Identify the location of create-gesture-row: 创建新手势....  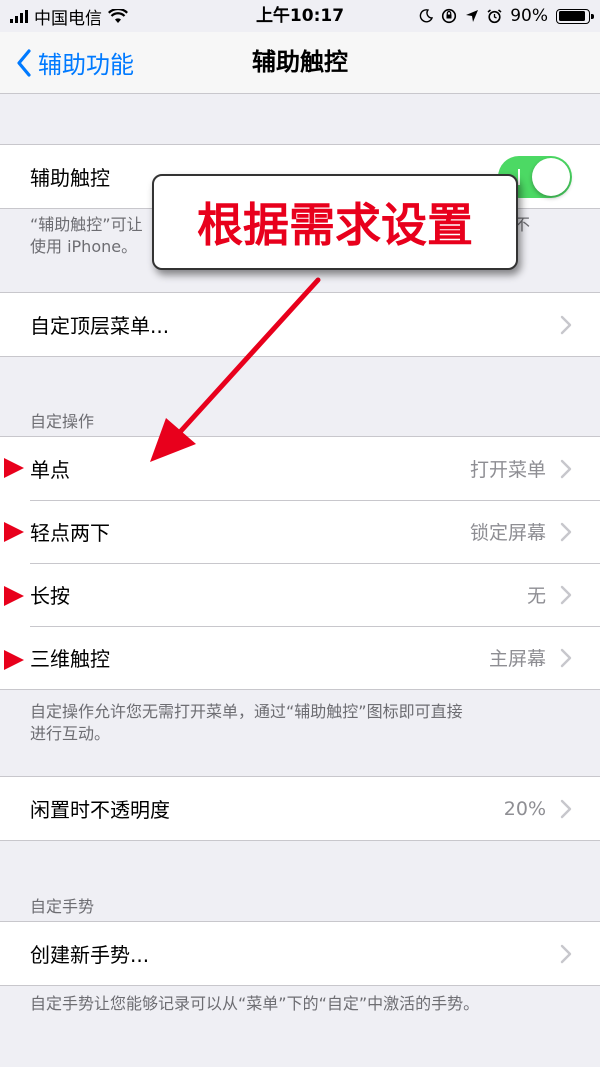
(300, 953).